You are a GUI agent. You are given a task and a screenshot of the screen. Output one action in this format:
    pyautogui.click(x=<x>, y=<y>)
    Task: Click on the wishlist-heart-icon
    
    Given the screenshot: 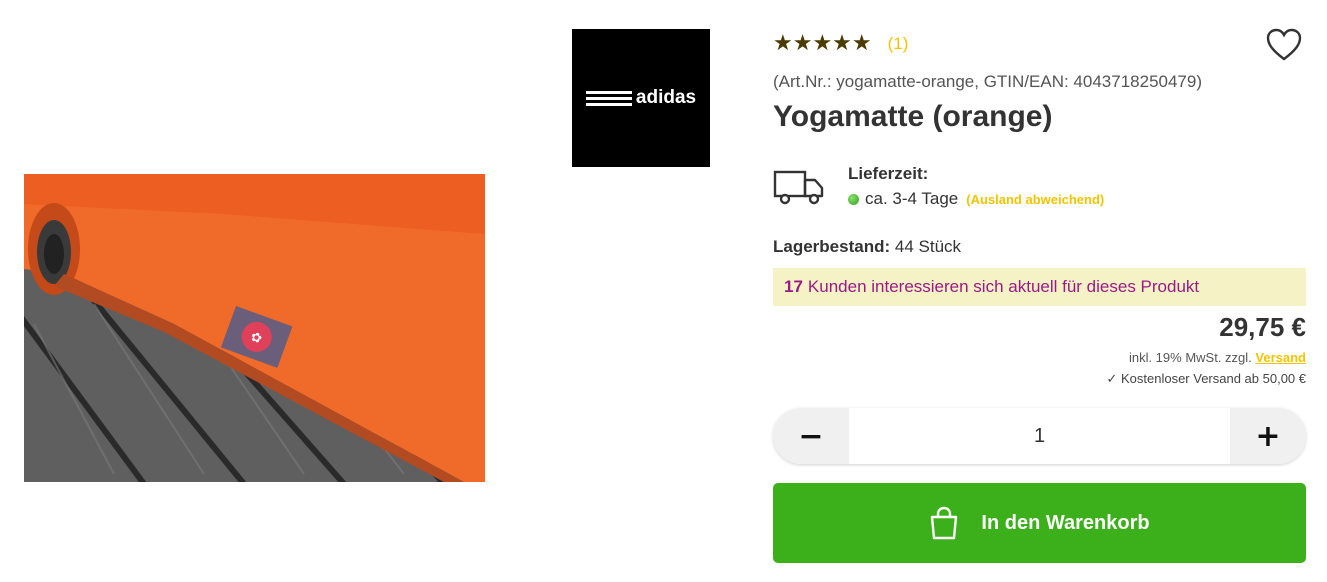 What is the action you would take?
    pyautogui.click(x=1284, y=46)
    